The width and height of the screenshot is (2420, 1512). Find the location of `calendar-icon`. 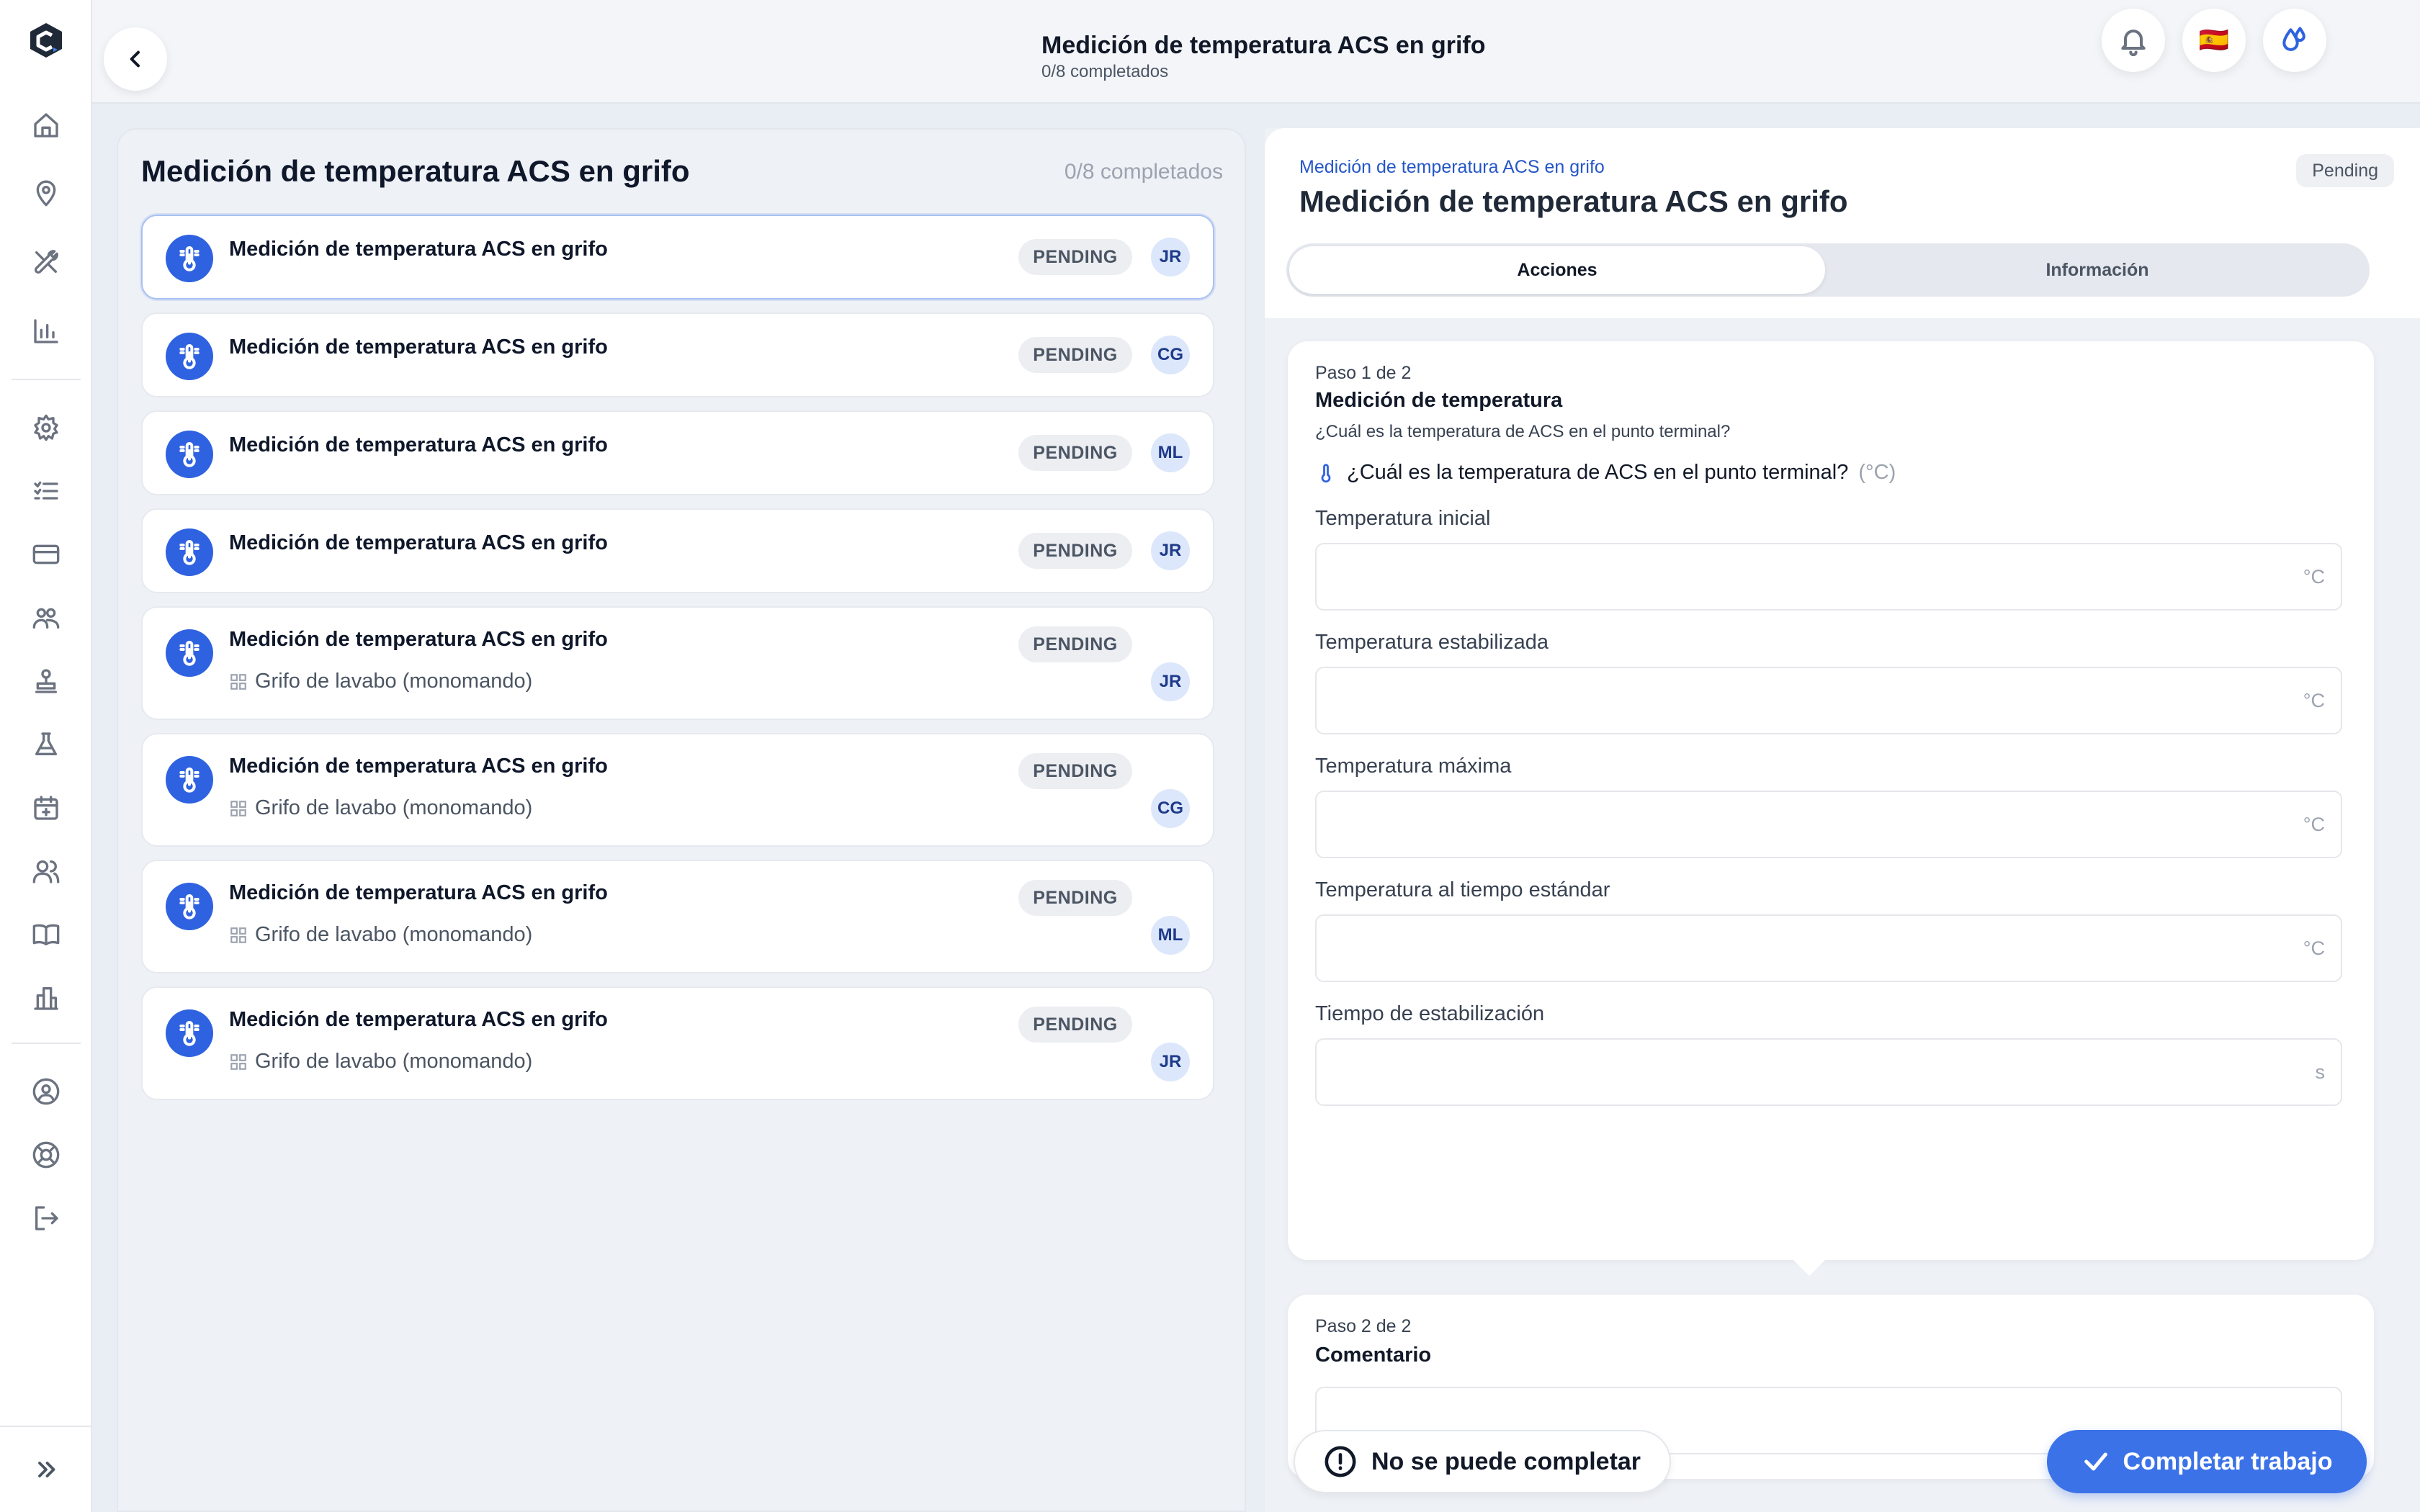

calendar-icon is located at coordinates (46, 808).